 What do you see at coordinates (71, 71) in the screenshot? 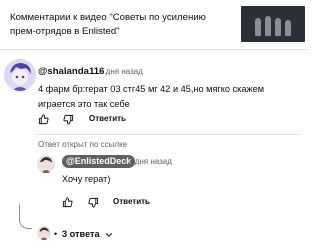
I see `comment-author: @shalanda116` at bounding box center [71, 71].